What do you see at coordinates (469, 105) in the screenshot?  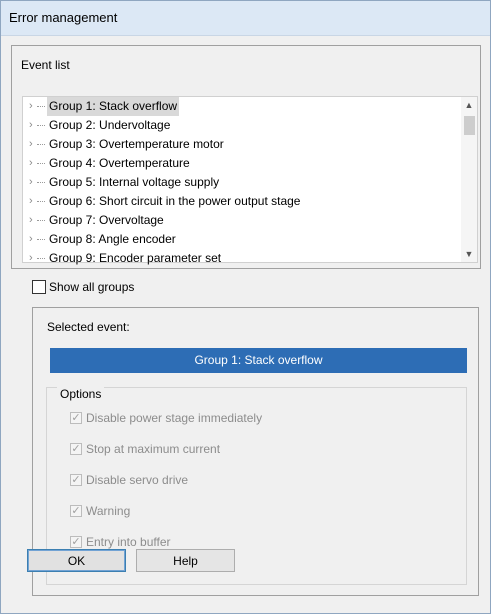 I see `scroll-up-arrow-icon: ▲` at bounding box center [469, 105].